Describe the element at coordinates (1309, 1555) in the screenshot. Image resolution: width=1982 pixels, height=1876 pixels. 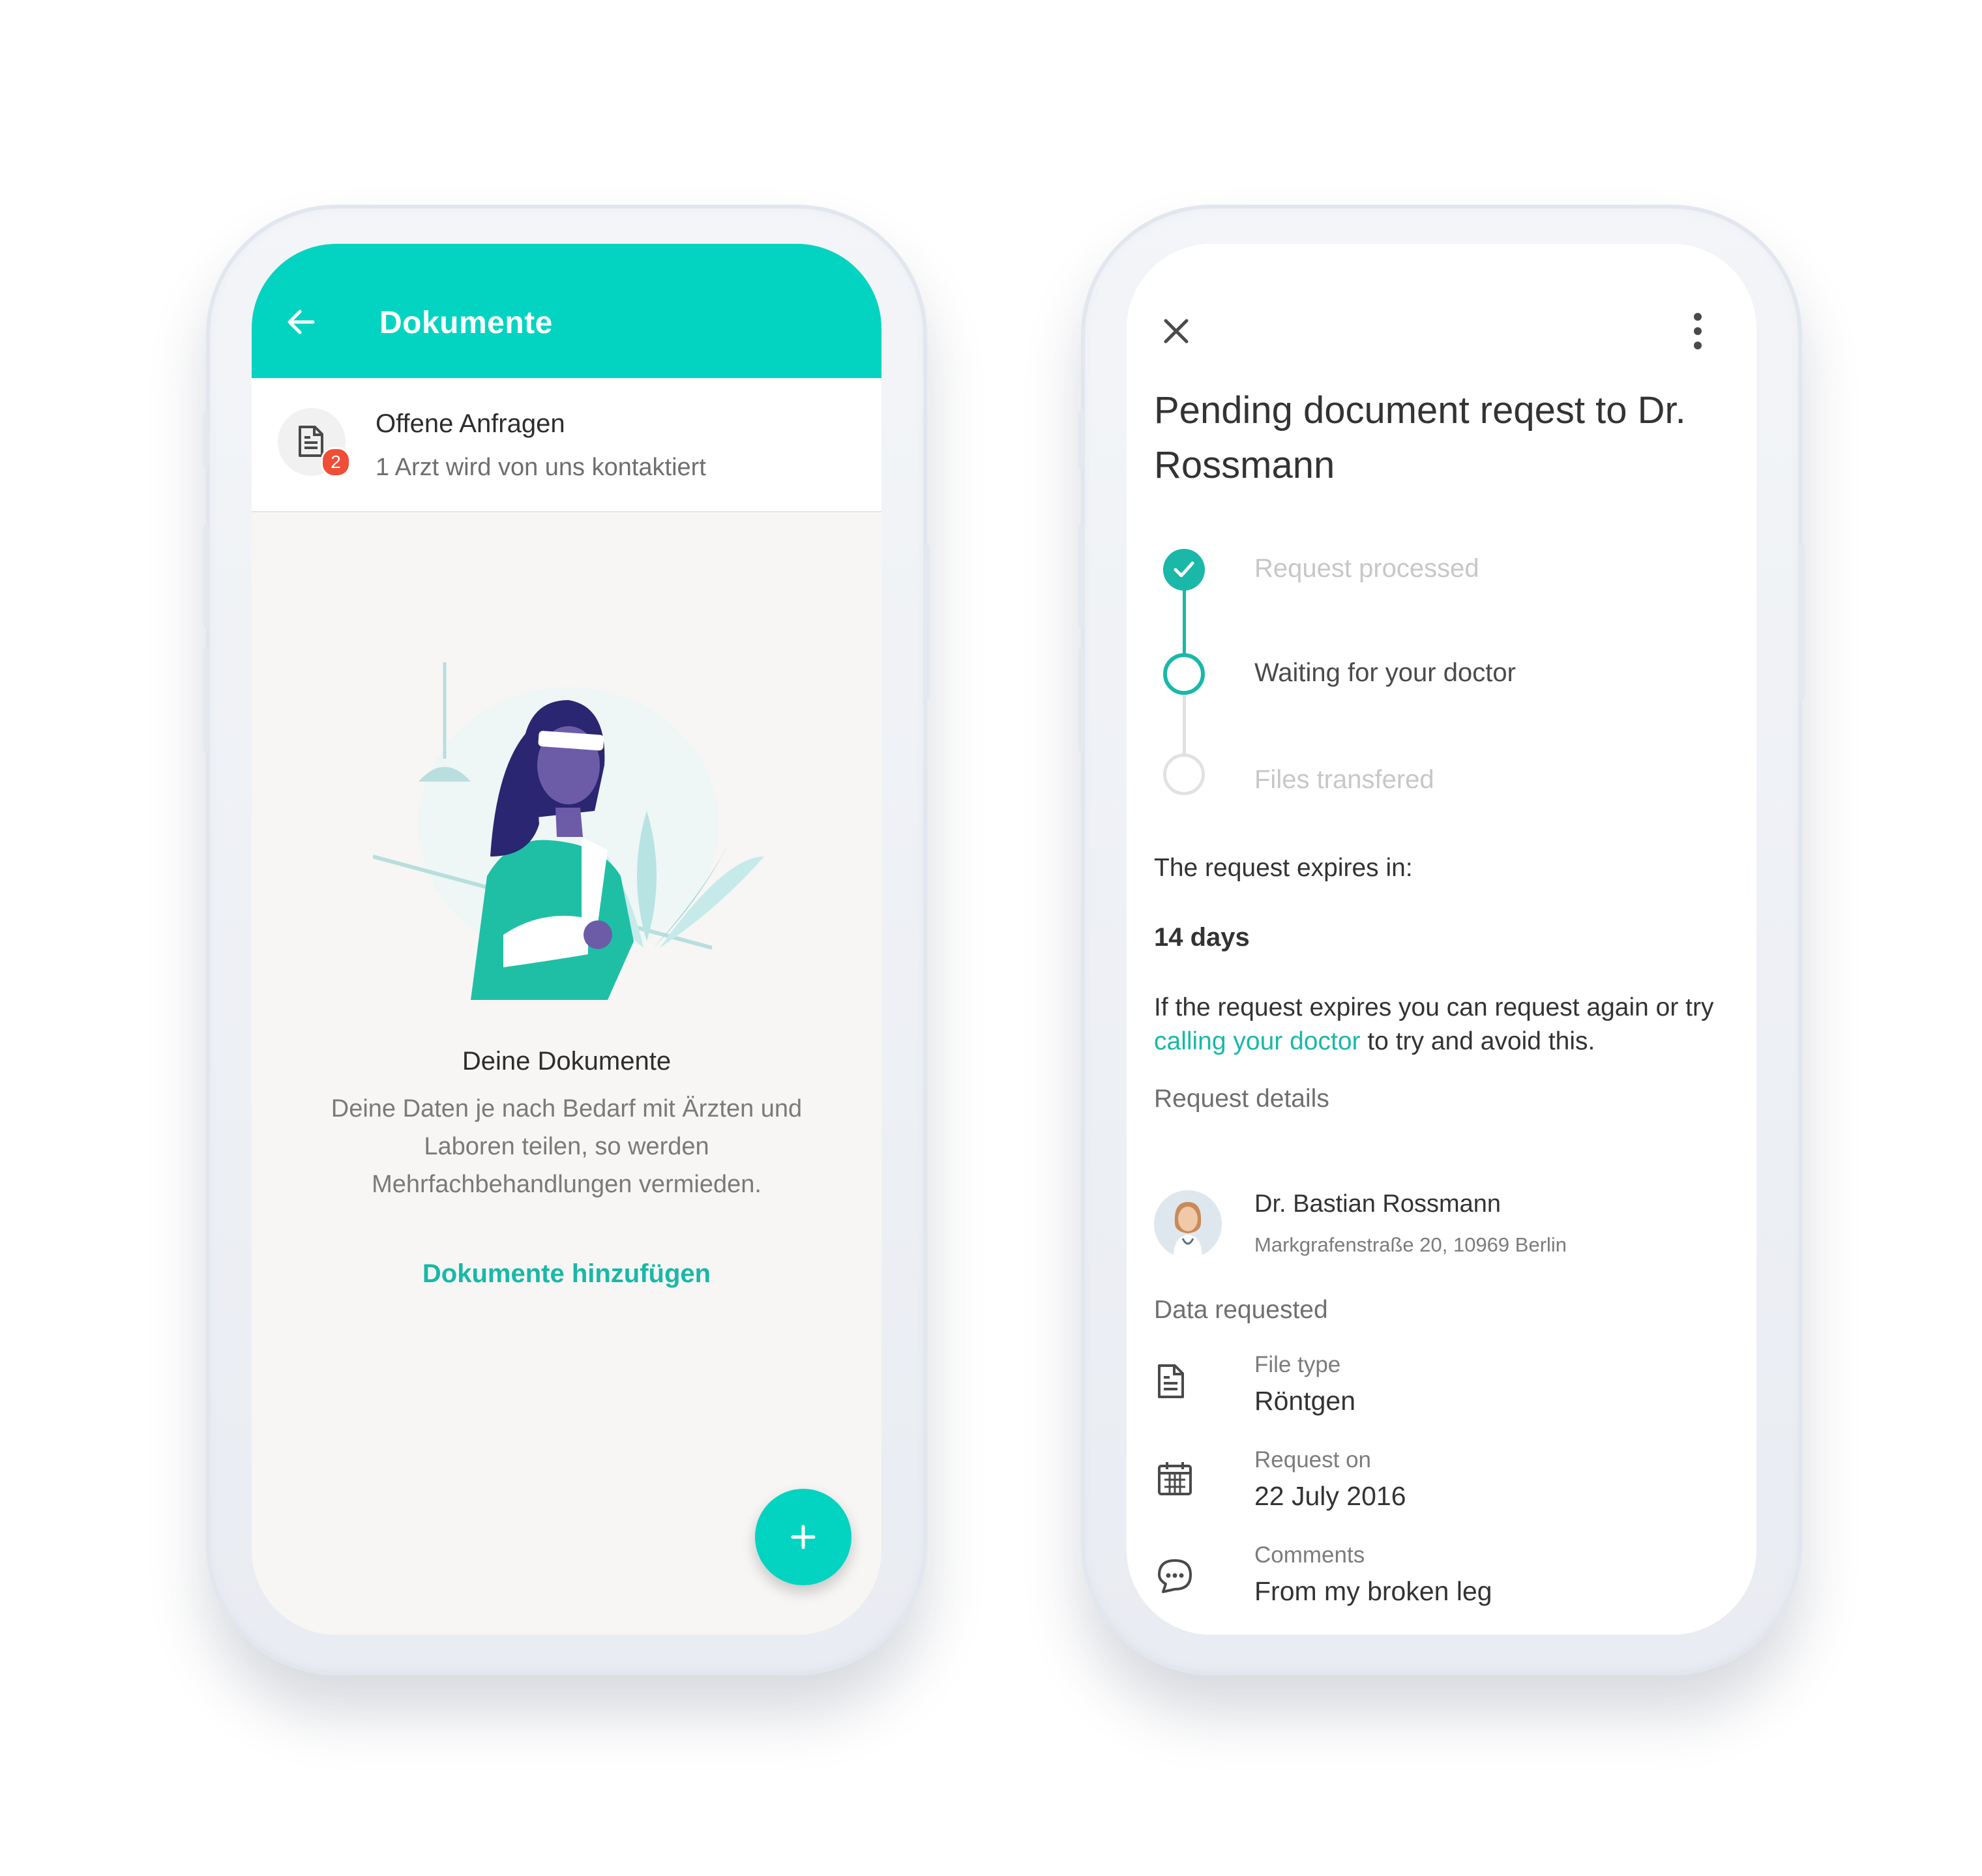
I see `comments-label: Comments` at that location.